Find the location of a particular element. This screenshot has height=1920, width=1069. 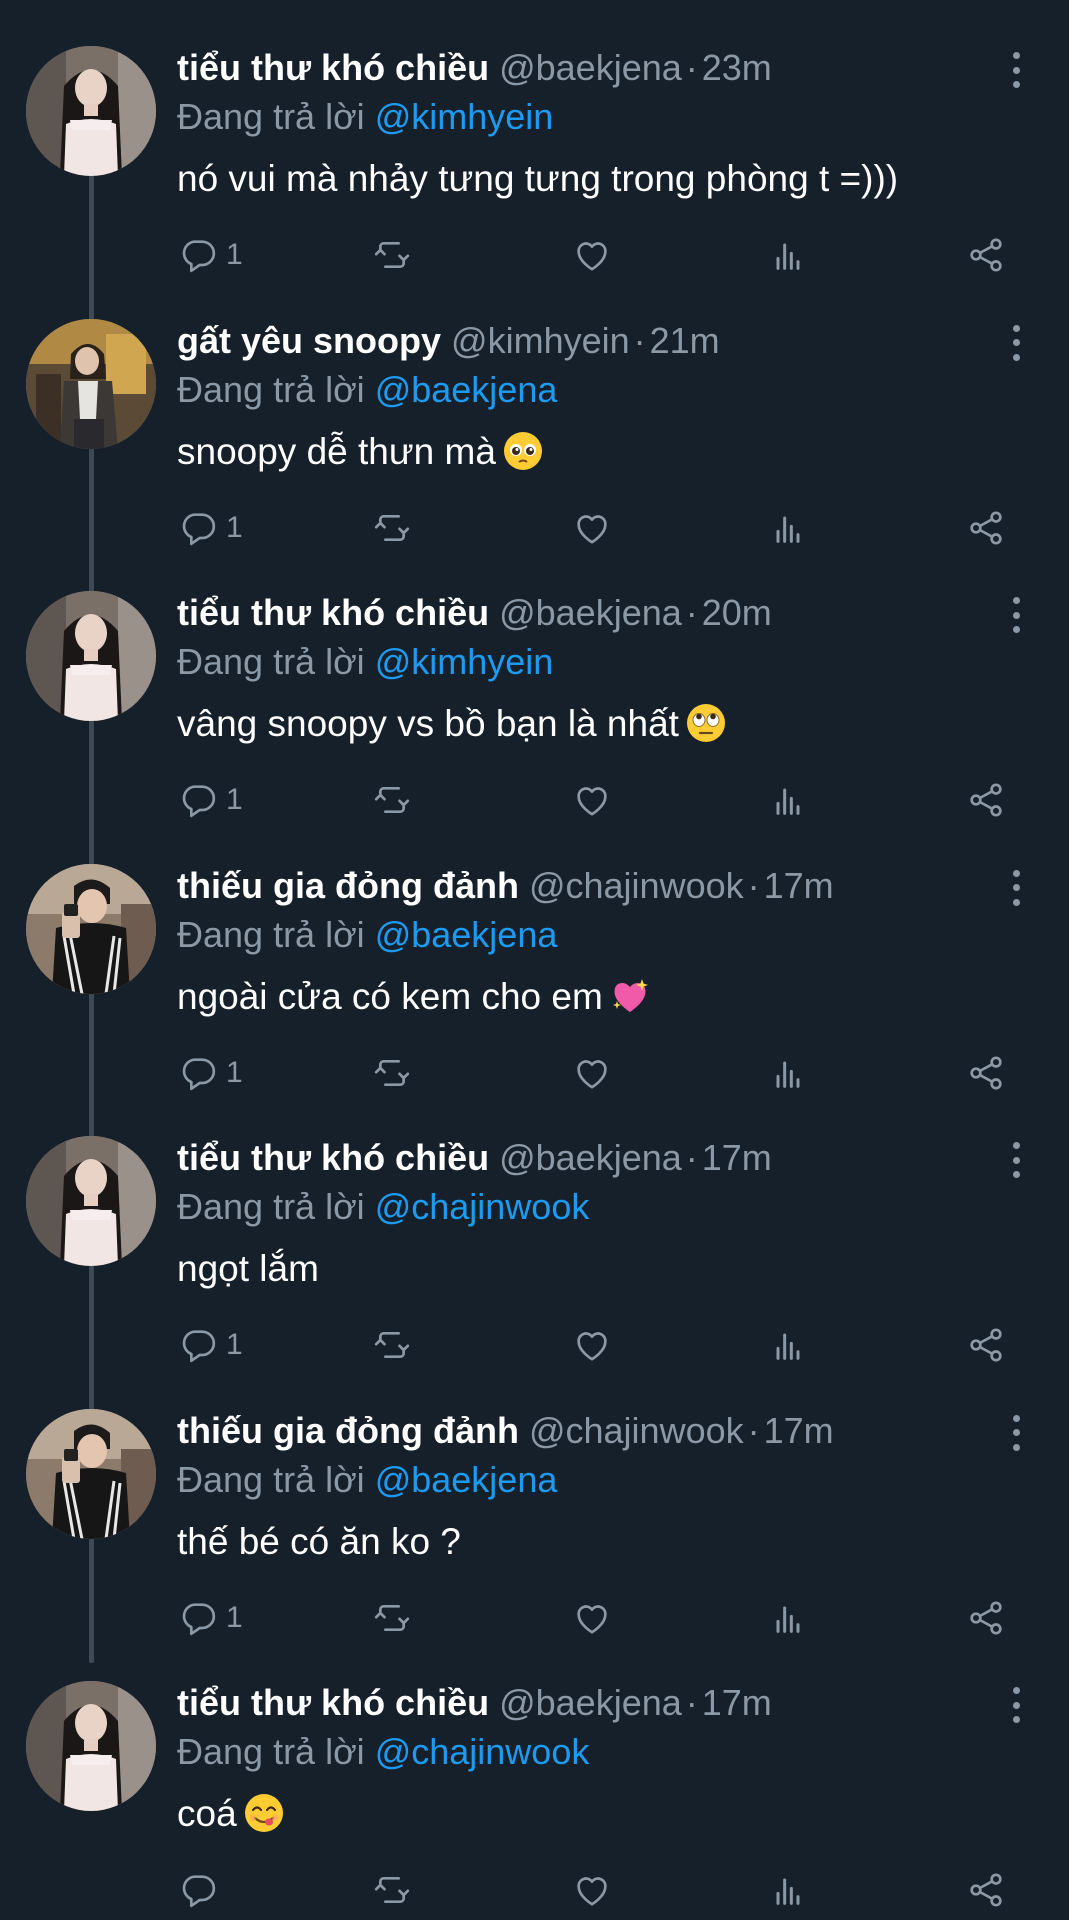

user-handle: @kimhyein is located at coordinates (540, 340).